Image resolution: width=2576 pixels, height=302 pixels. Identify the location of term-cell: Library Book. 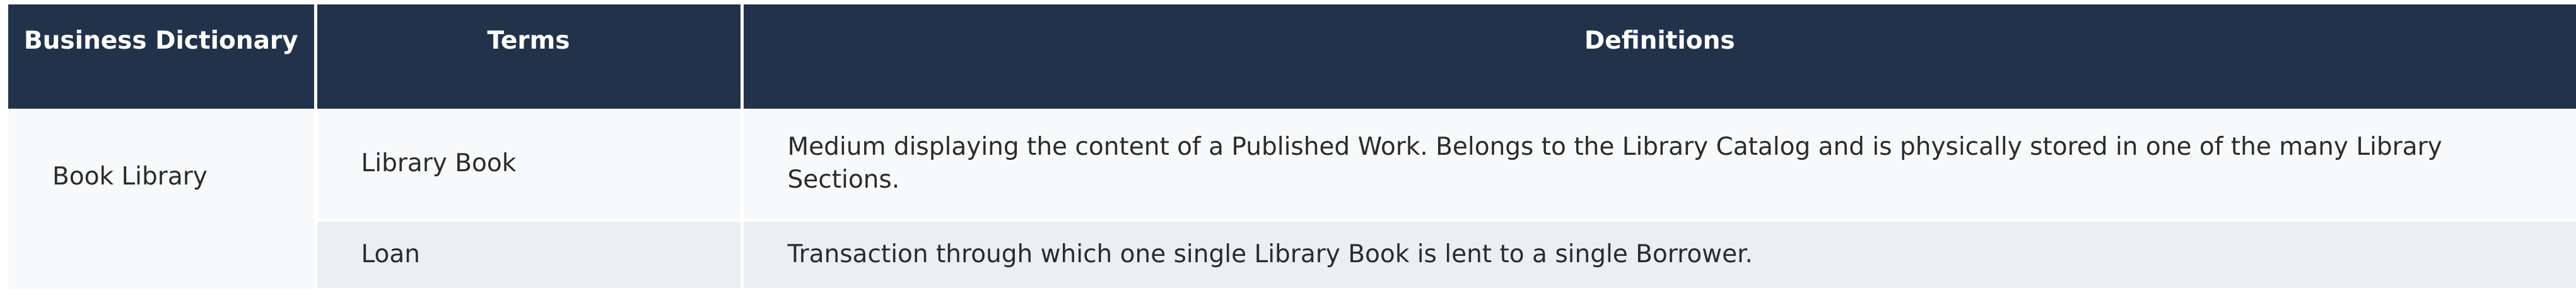
(527, 164).